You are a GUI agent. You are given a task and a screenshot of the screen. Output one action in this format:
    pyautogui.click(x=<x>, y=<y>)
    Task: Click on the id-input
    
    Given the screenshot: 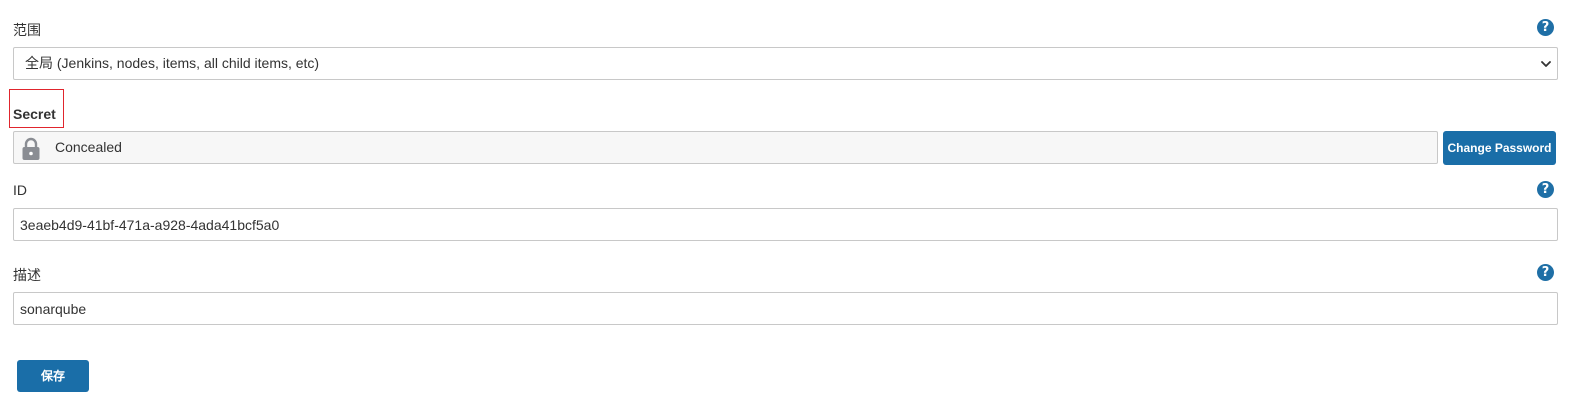 What is the action you would take?
    pyautogui.click(x=785, y=224)
    